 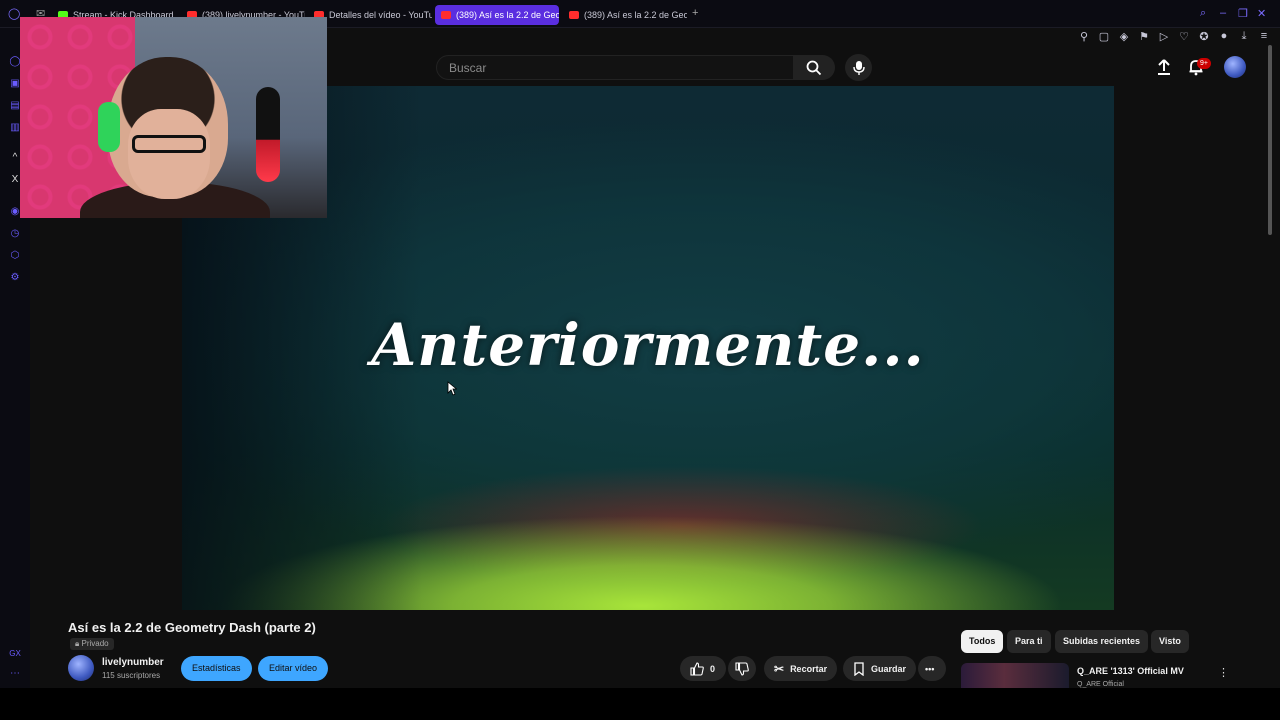 What do you see at coordinates (1223, 672) in the screenshot?
I see `more-vertical-icon: ⋮` at bounding box center [1223, 672].